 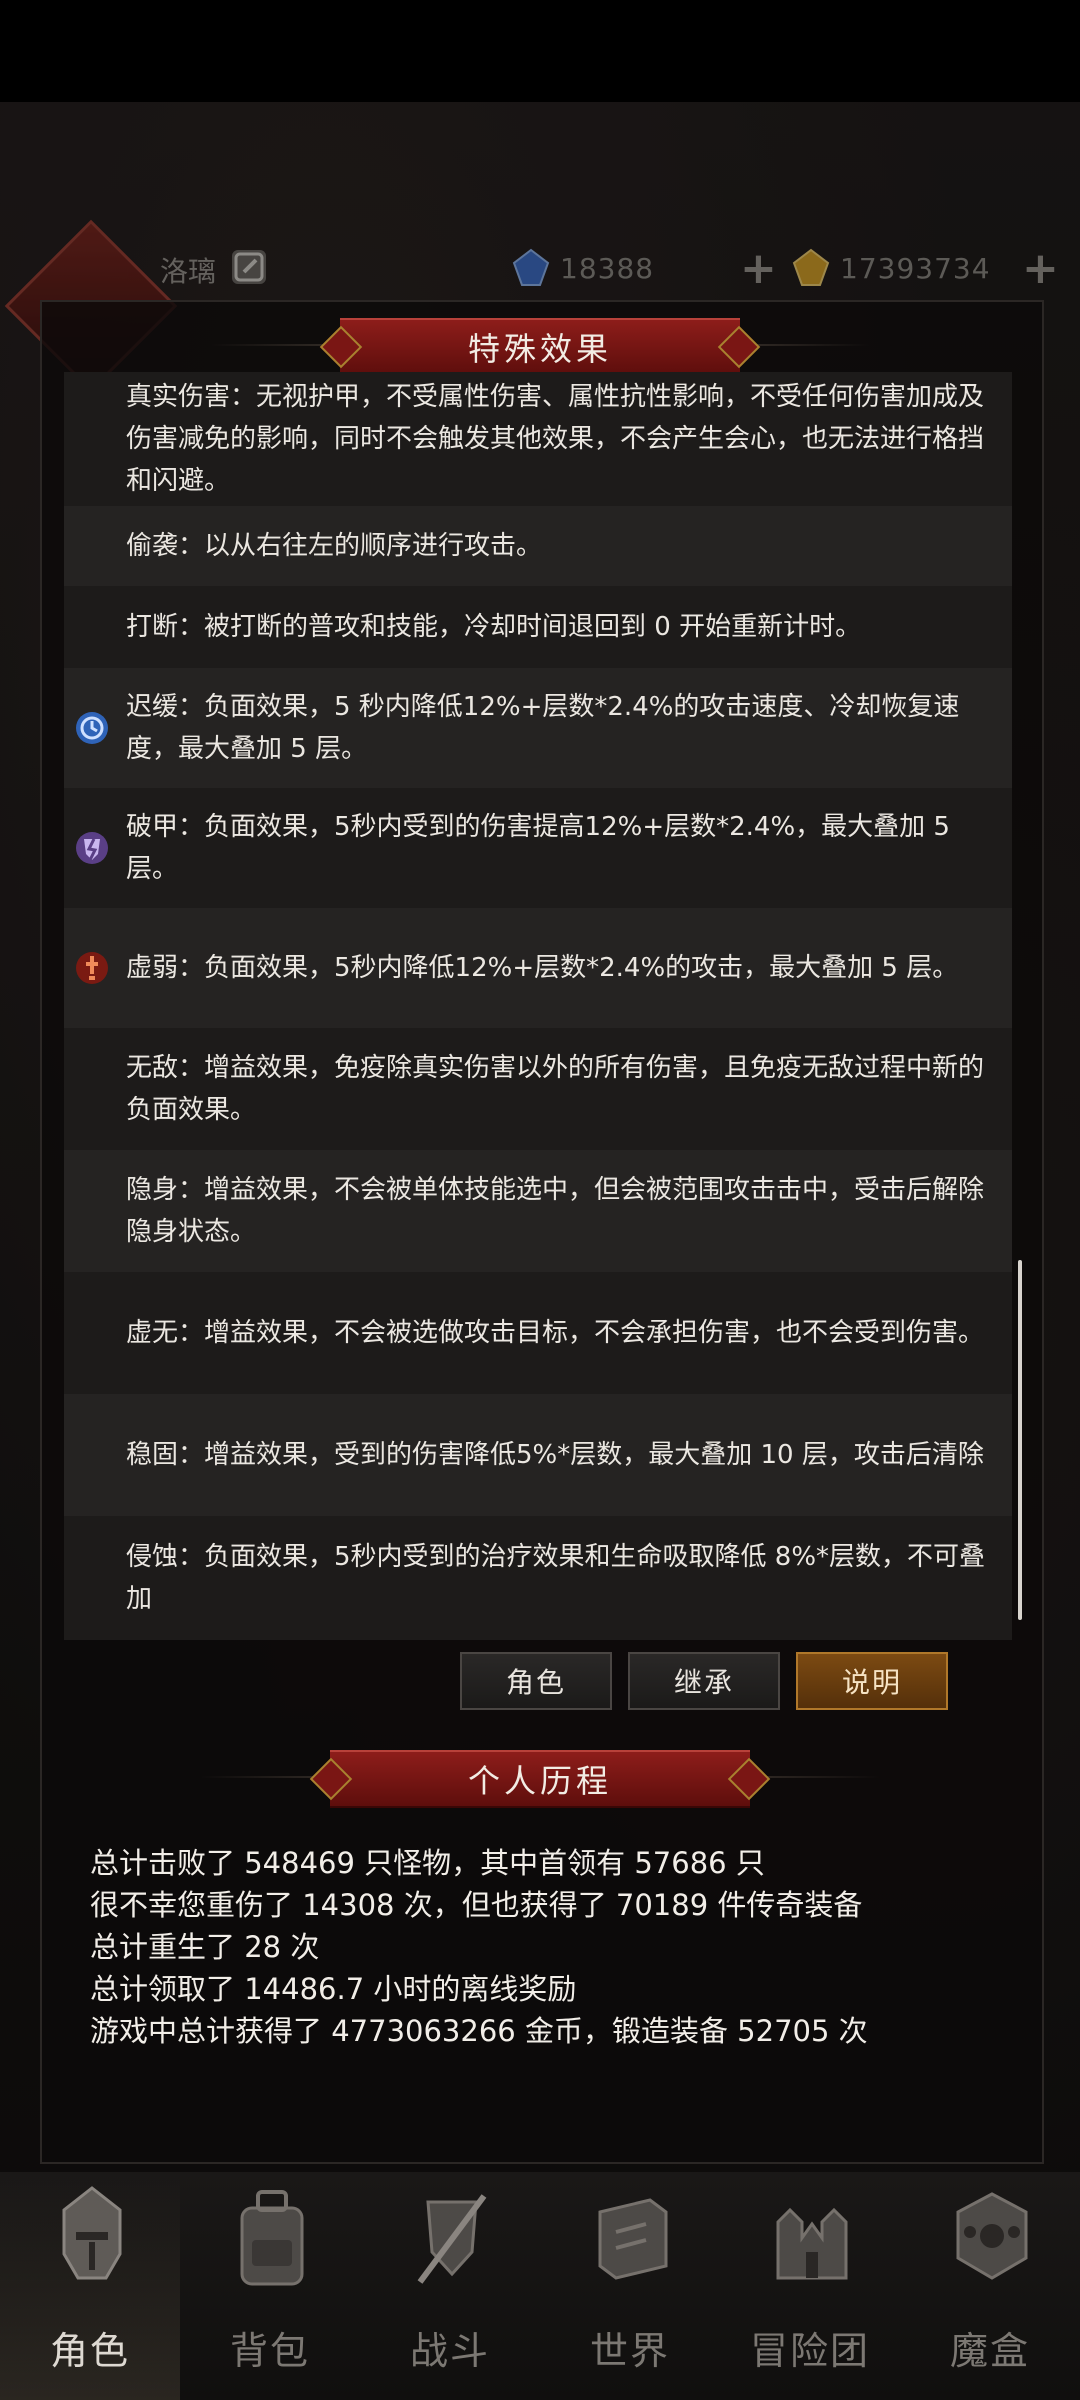 What do you see at coordinates (92, 968) in the screenshot?
I see `weak-sword-icon` at bounding box center [92, 968].